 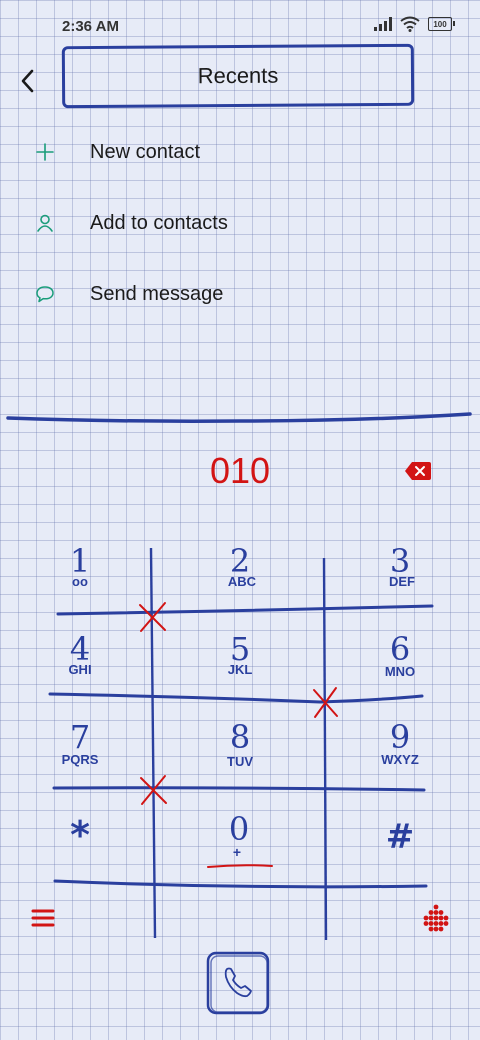 I want to click on call-button, so click(x=238, y=983).